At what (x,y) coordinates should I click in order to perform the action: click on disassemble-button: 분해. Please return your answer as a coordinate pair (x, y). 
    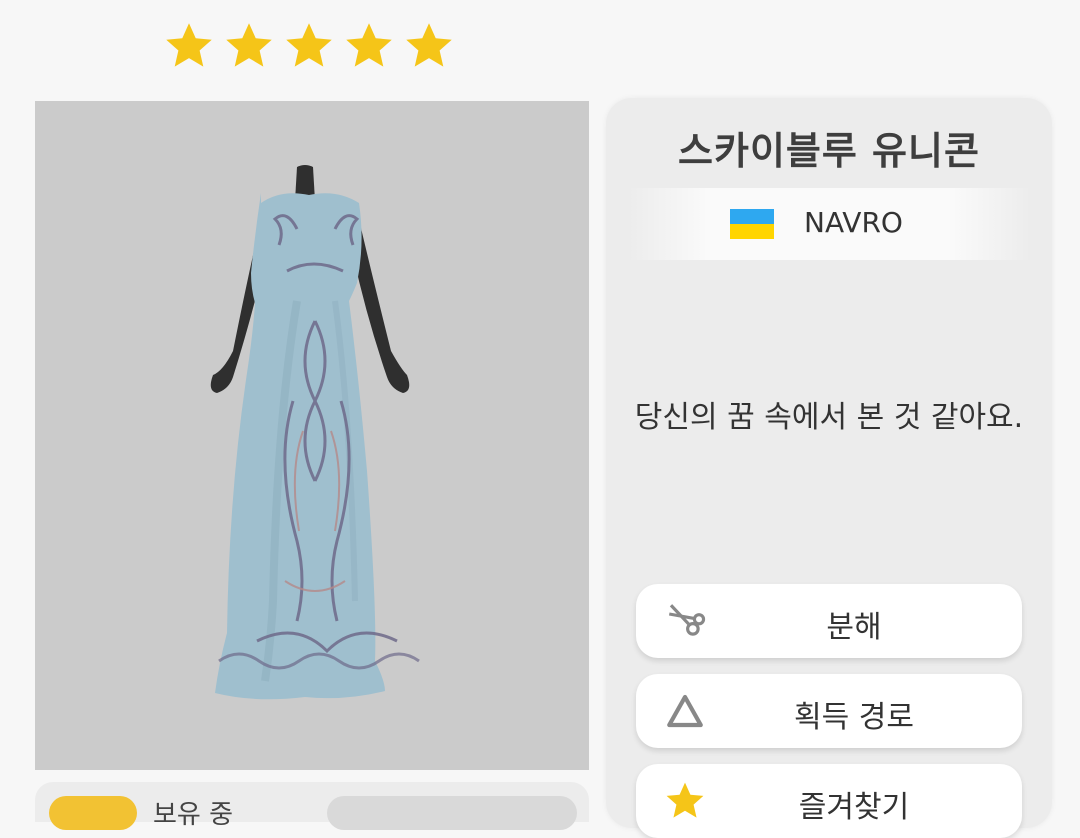
    Looking at the image, I should click on (829, 621).